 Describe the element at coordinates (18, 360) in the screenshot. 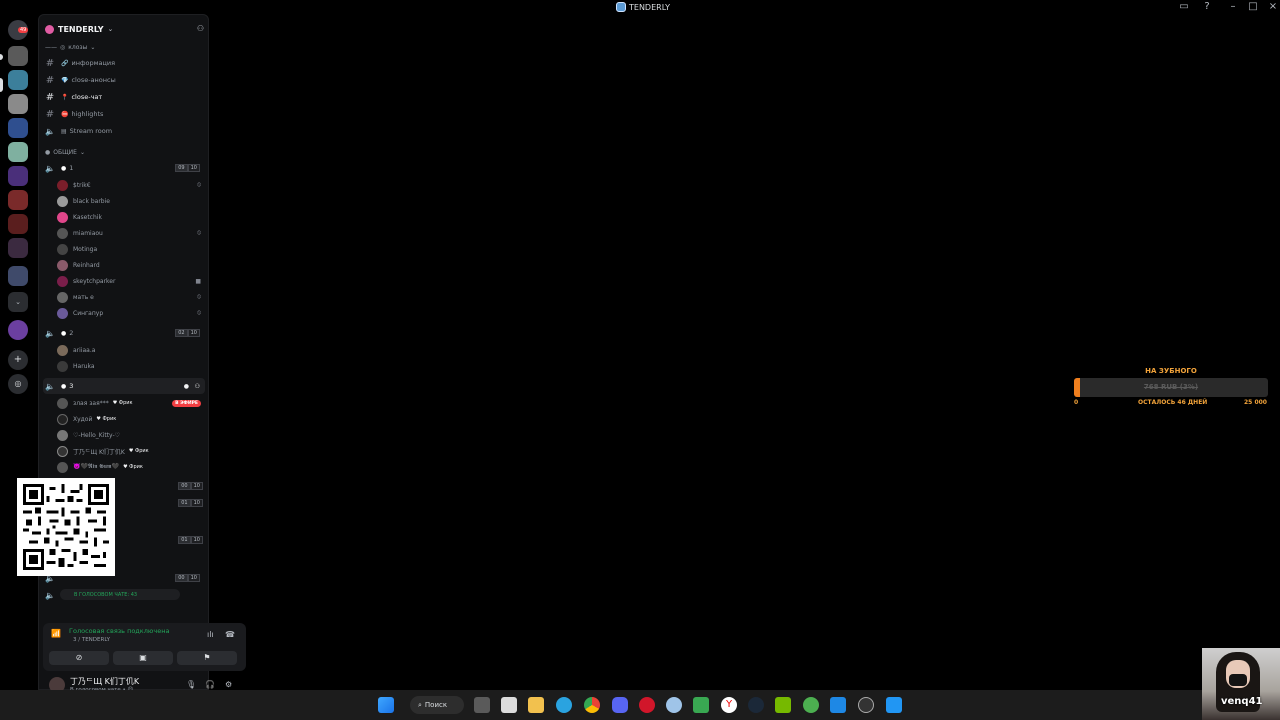

I see `add-server-icon: +` at that location.